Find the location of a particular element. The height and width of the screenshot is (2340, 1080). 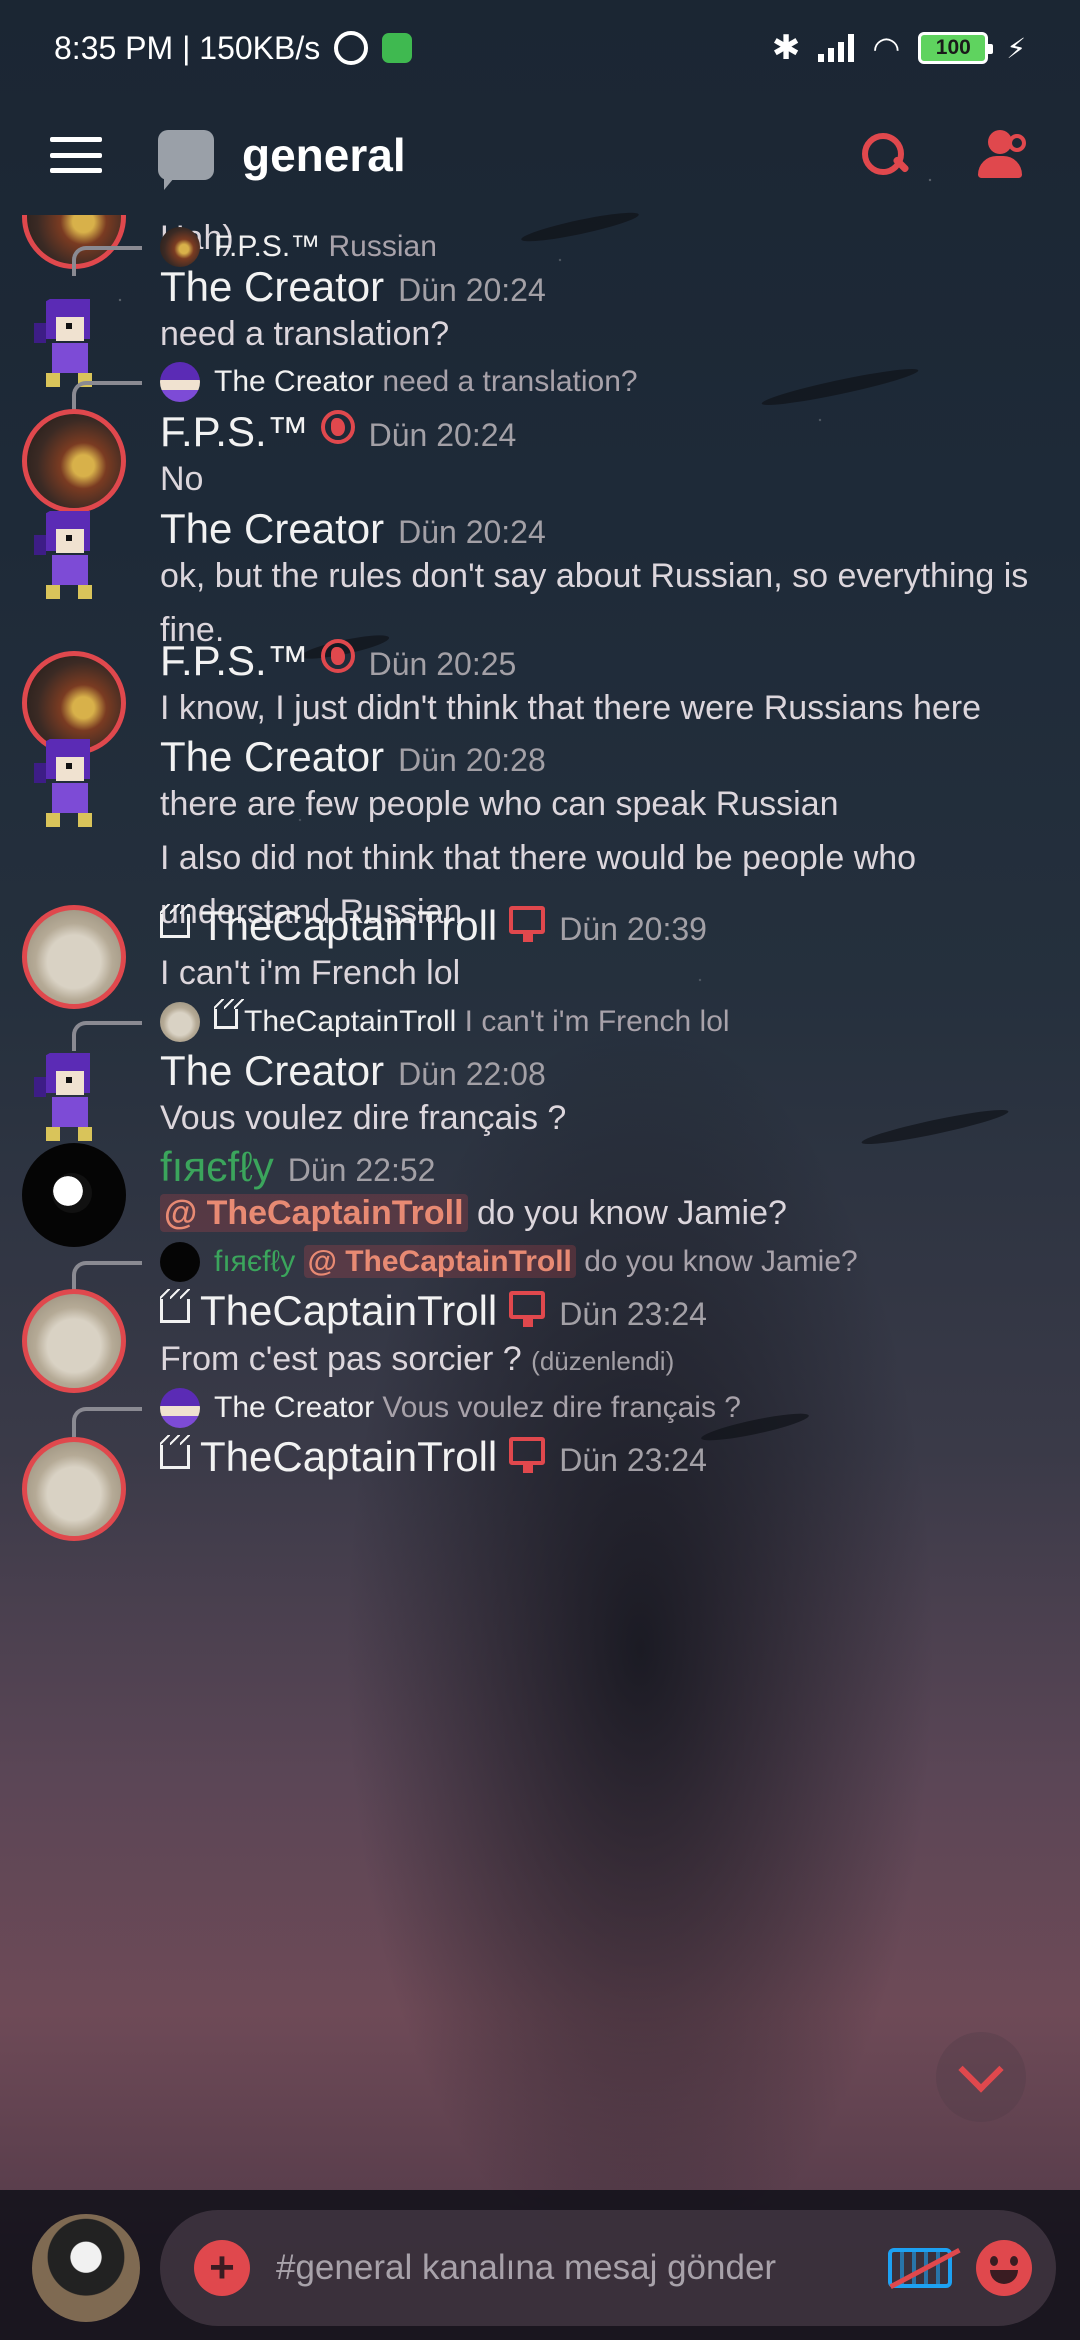

message-text: need a translation? is located at coordinates (305, 334).